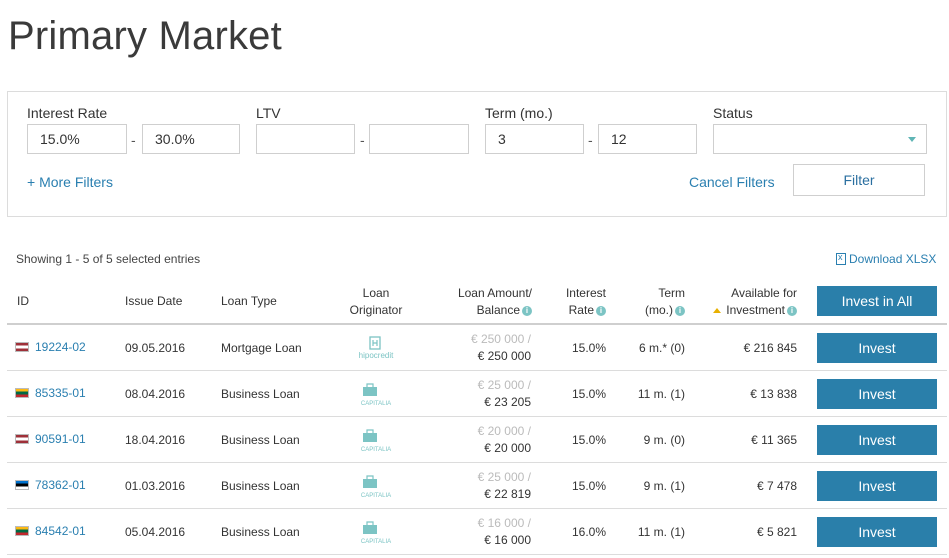  What do you see at coordinates (732, 182) in the screenshot?
I see `cancel-filters-link: Cancel Filters` at bounding box center [732, 182].